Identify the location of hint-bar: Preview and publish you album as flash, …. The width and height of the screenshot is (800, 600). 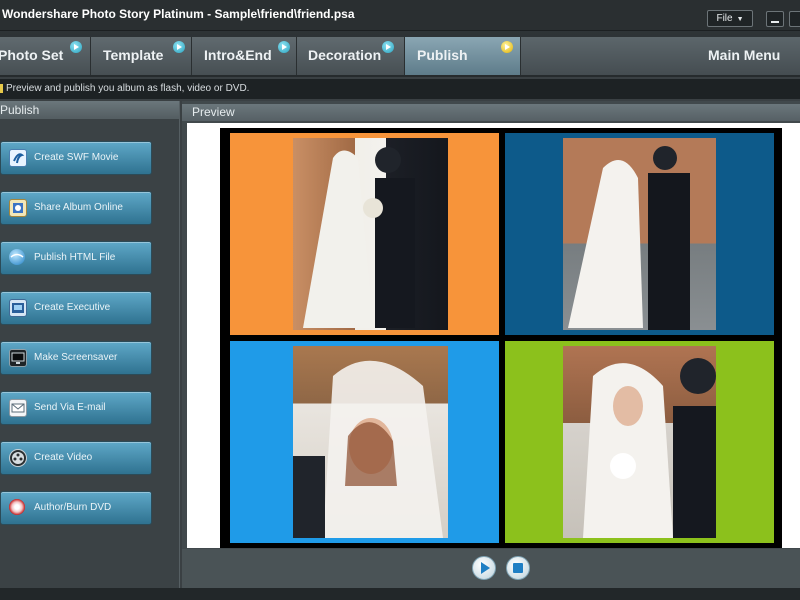
(400, 89).